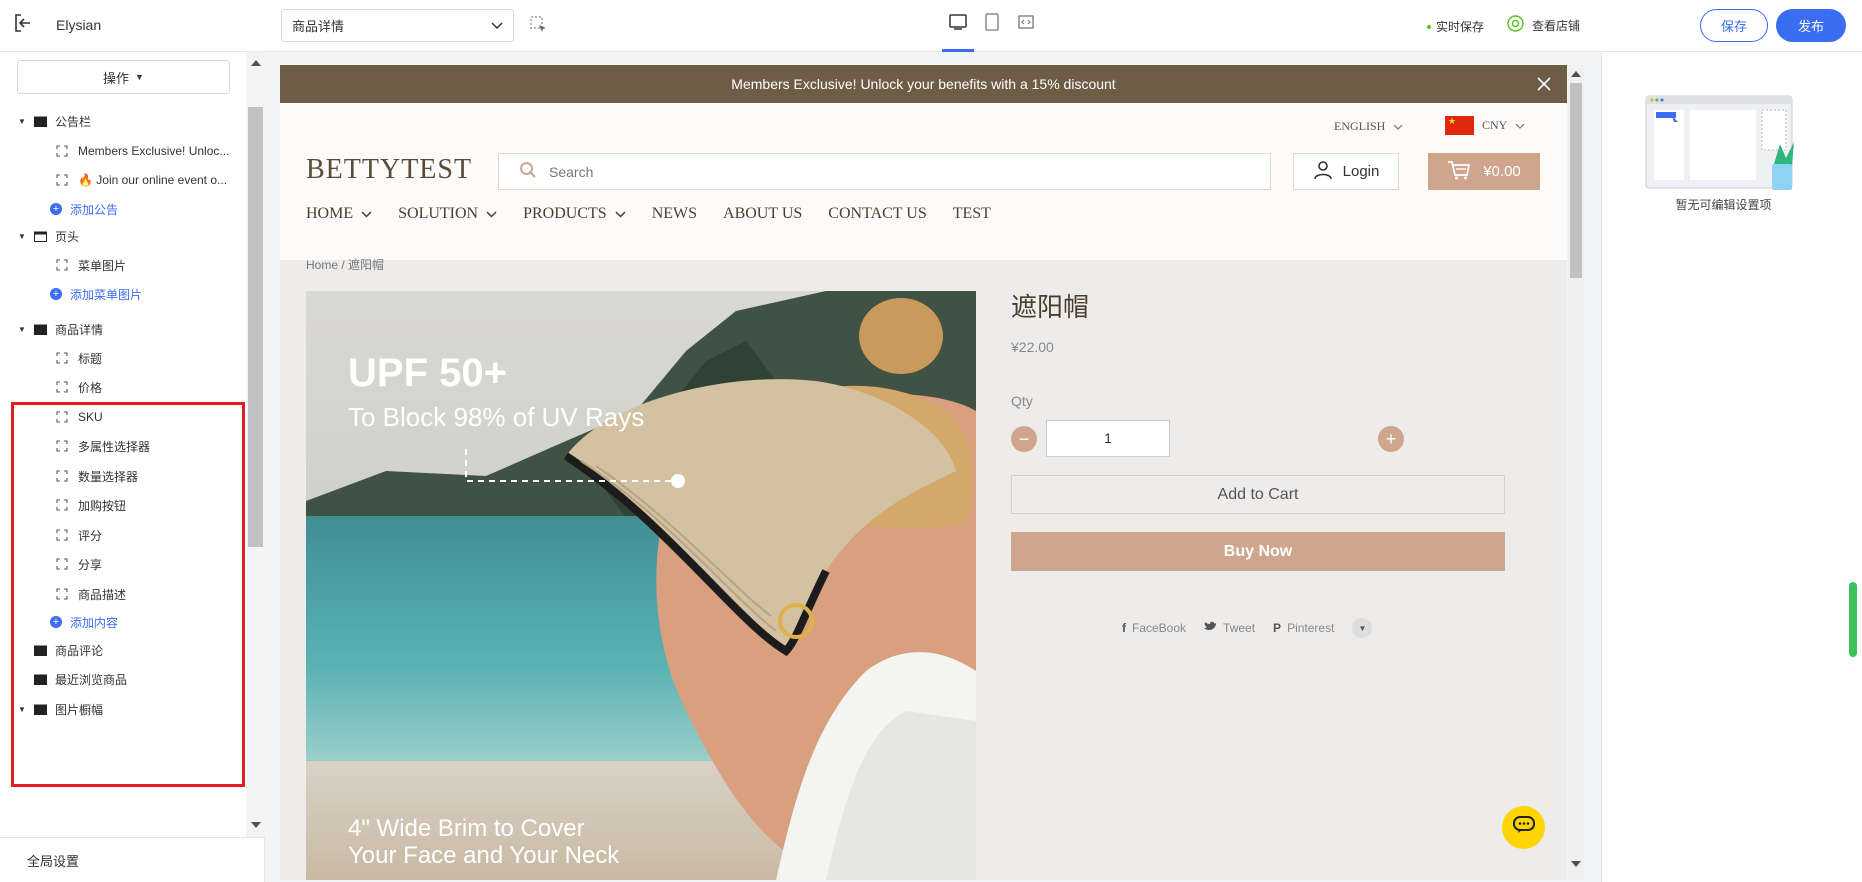 This screenshot has width=1862, height=882. What do you see at coordinates (63, 679) in the screenshot?
I see `layer-group: 最近浏览商品` at bounding box center [63, 679].